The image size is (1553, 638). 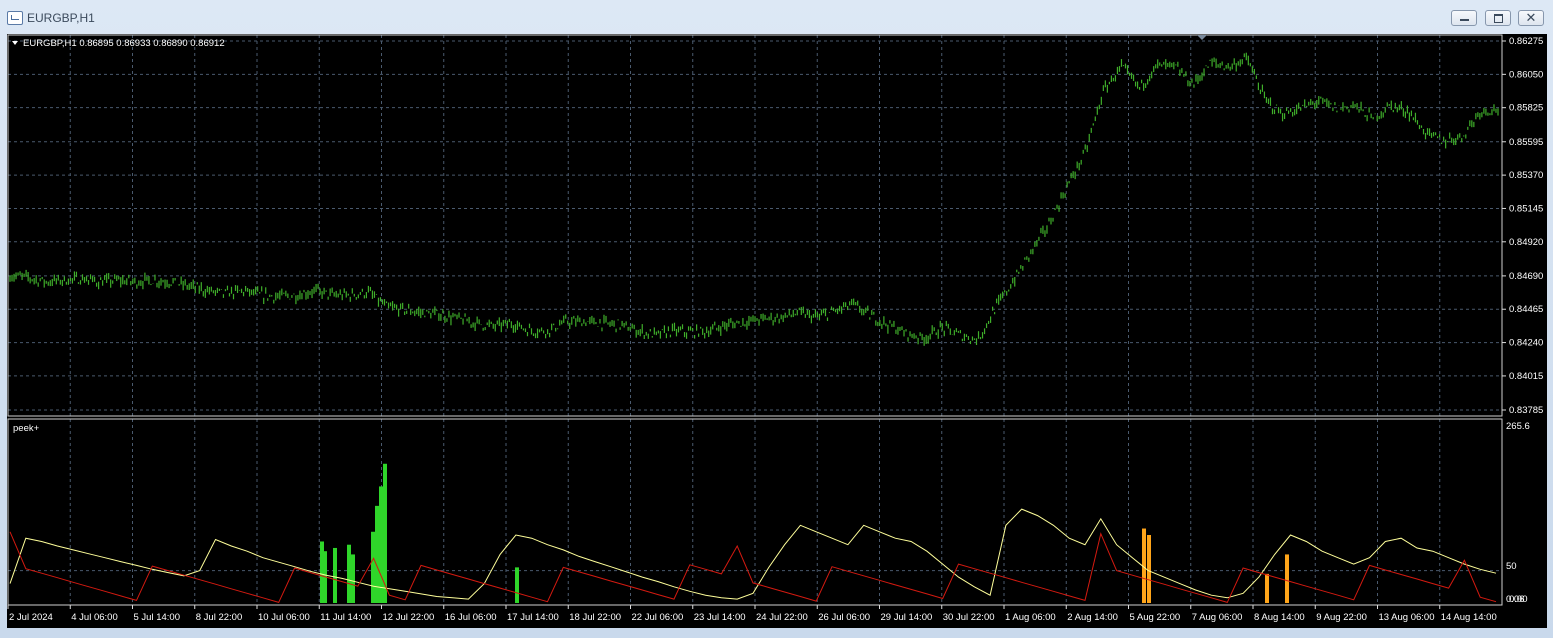 I want to click on time-tick-label: 14 Aug 14:00, so click(x=1469, y=617).